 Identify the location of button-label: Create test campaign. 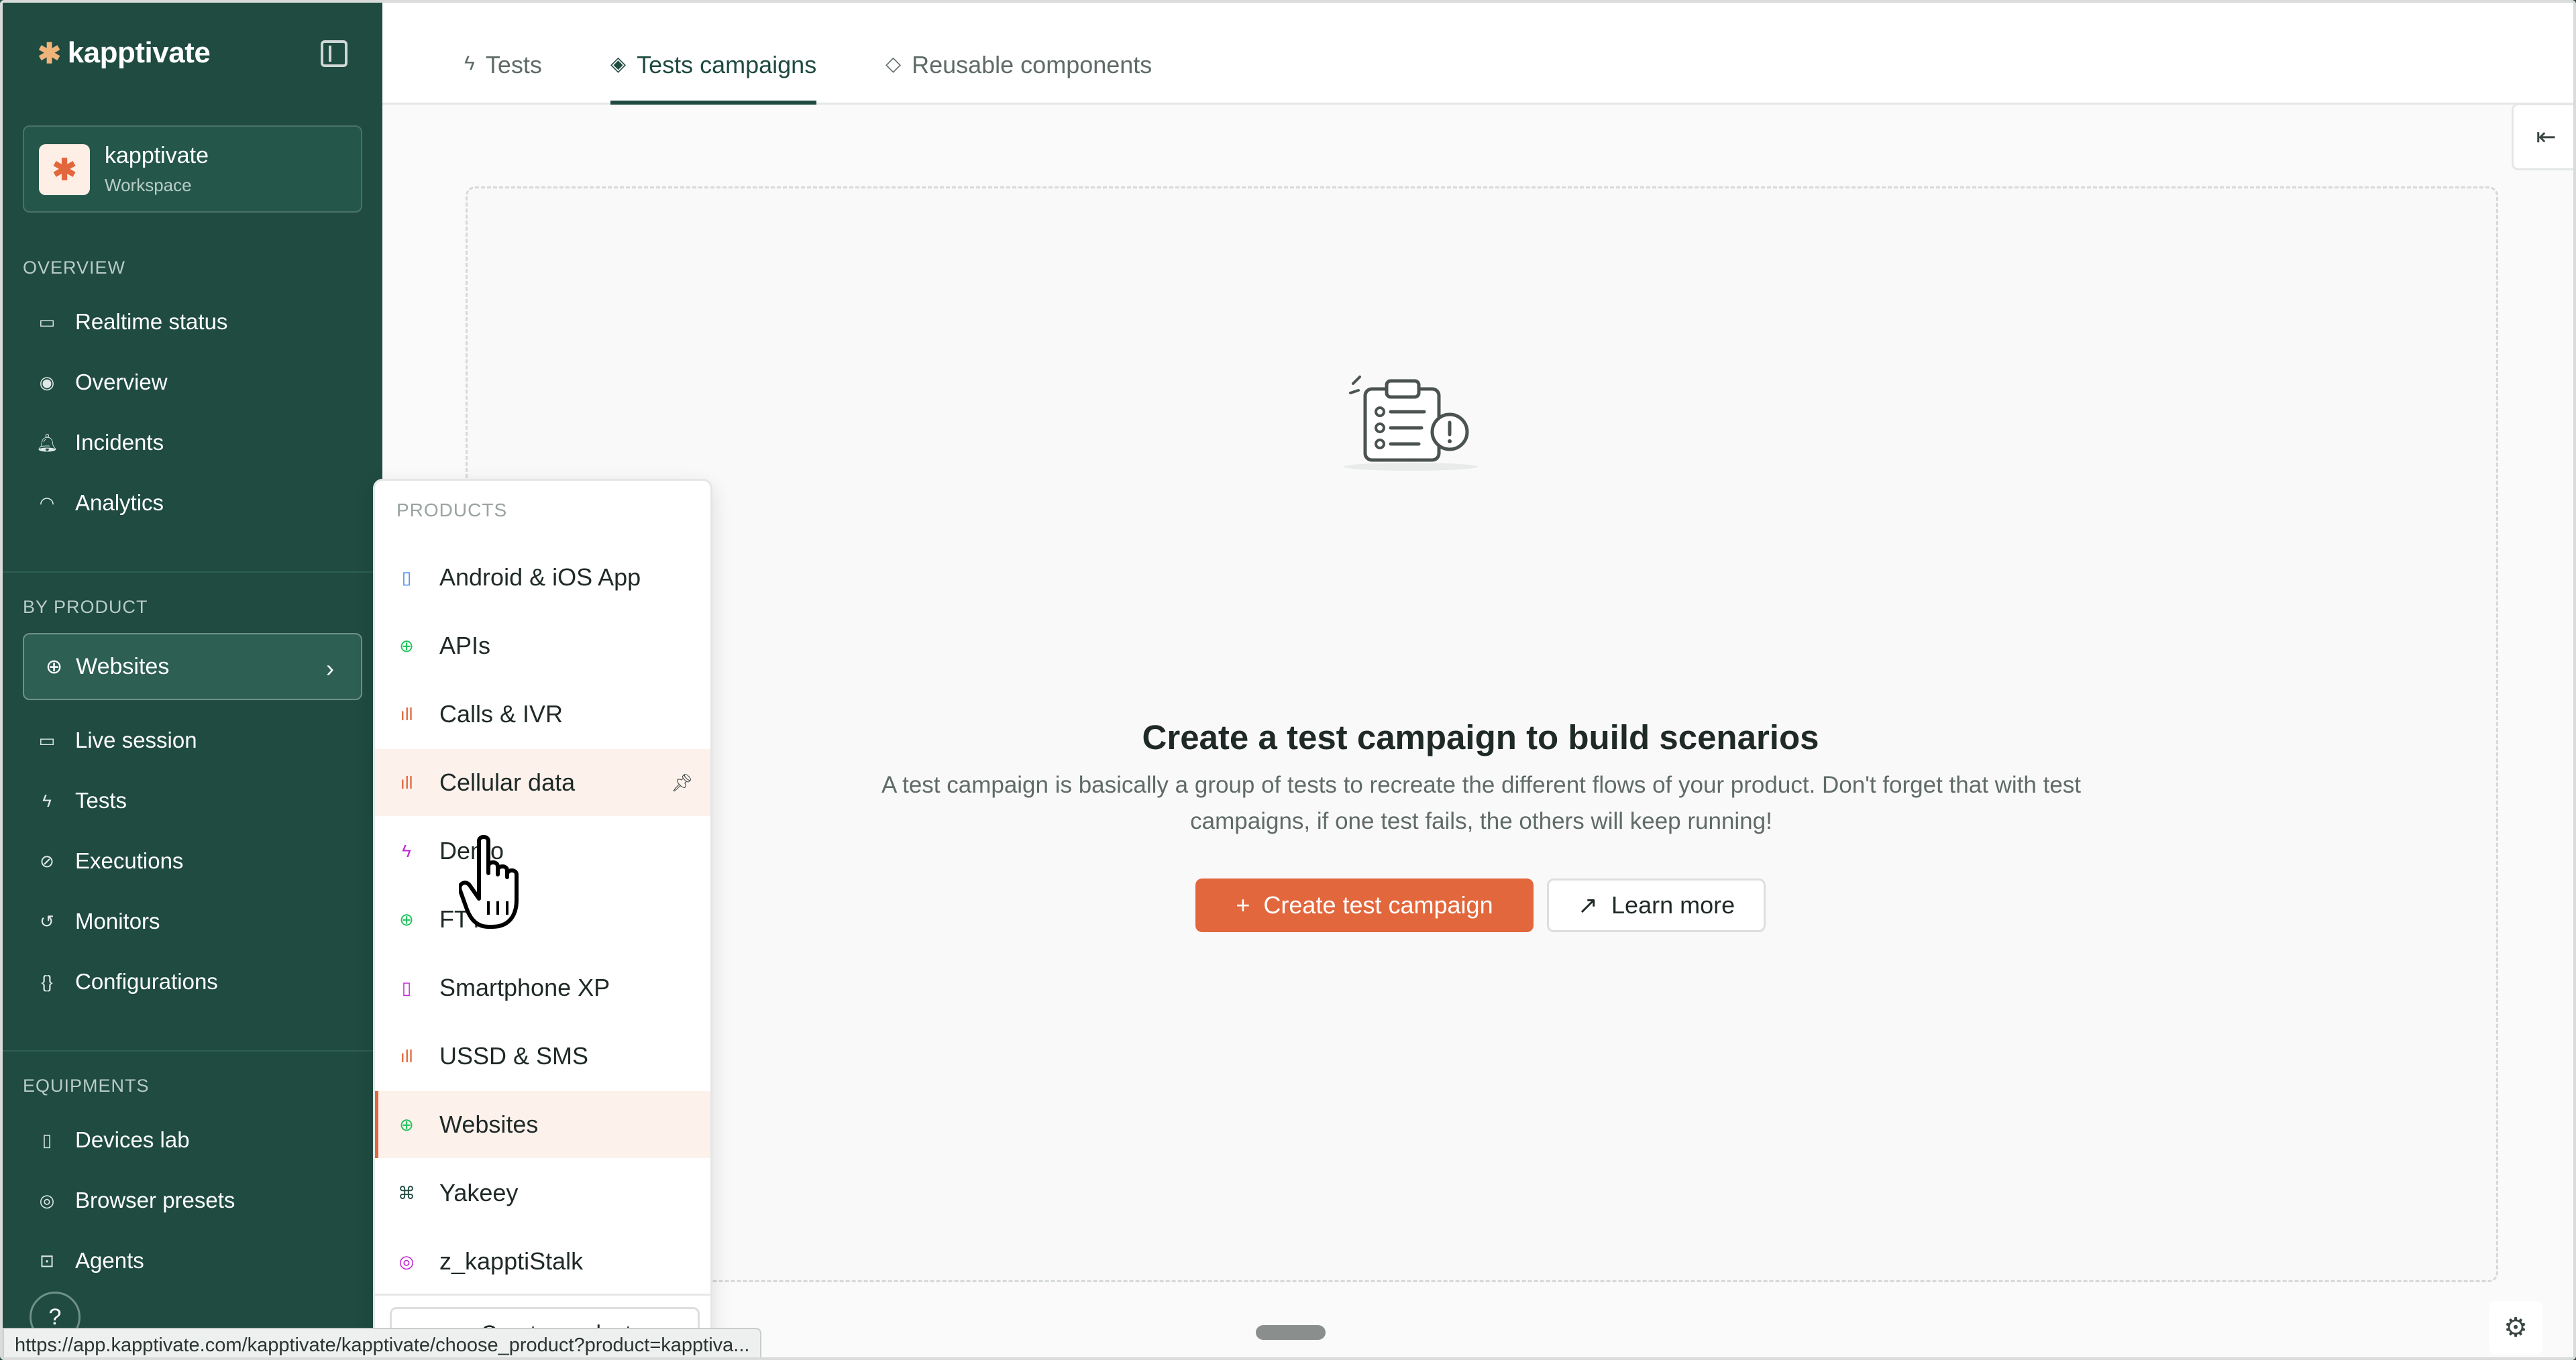
(1378, 905).